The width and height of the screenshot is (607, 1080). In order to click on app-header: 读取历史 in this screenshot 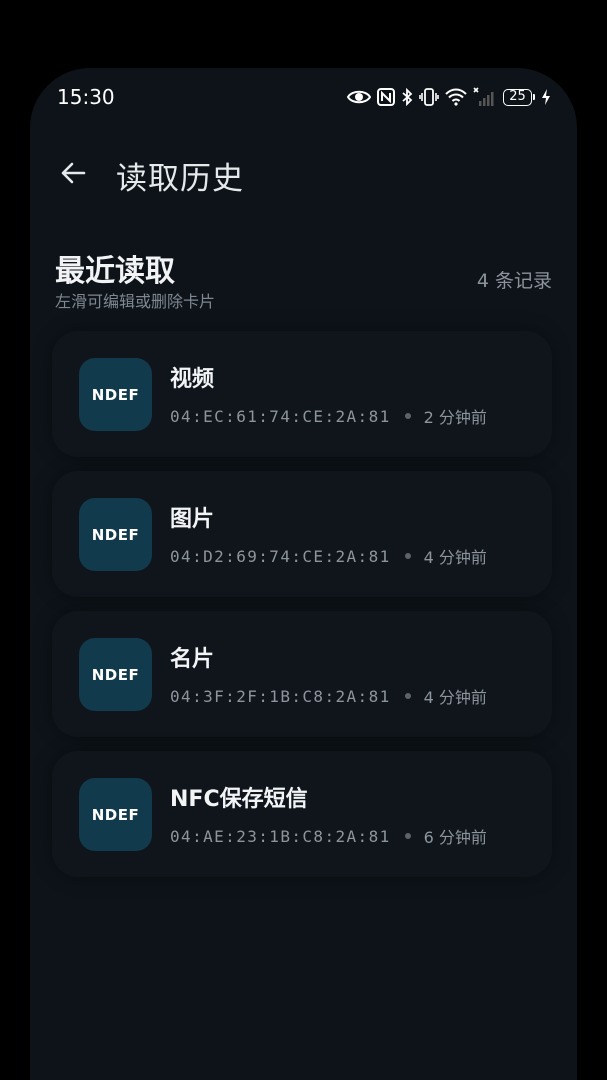, I will do `click(303, 173)`.